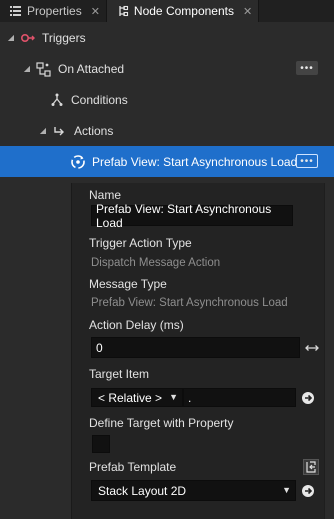 The width and height of the screenshot is (334, 519). I want to click on panel-scrollbar, so click(329, 351).